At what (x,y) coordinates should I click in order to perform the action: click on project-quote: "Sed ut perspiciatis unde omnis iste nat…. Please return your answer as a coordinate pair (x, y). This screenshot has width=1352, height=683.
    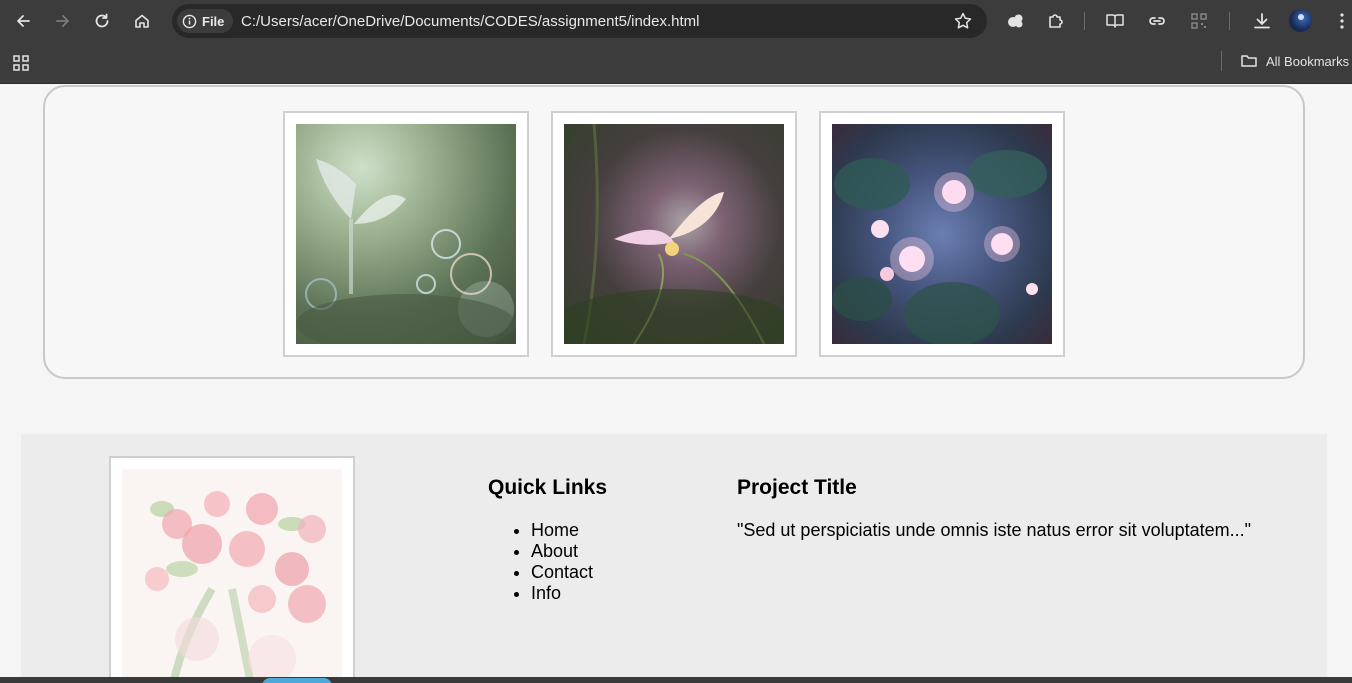
    Looking at the image, I should click on (994, 530).